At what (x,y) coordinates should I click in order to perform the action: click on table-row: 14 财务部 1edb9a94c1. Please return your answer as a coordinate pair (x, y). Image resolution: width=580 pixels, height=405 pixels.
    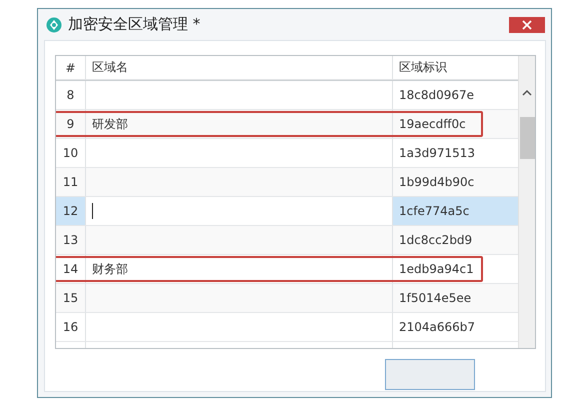
    Looking at the image, I should click on (287, 269).